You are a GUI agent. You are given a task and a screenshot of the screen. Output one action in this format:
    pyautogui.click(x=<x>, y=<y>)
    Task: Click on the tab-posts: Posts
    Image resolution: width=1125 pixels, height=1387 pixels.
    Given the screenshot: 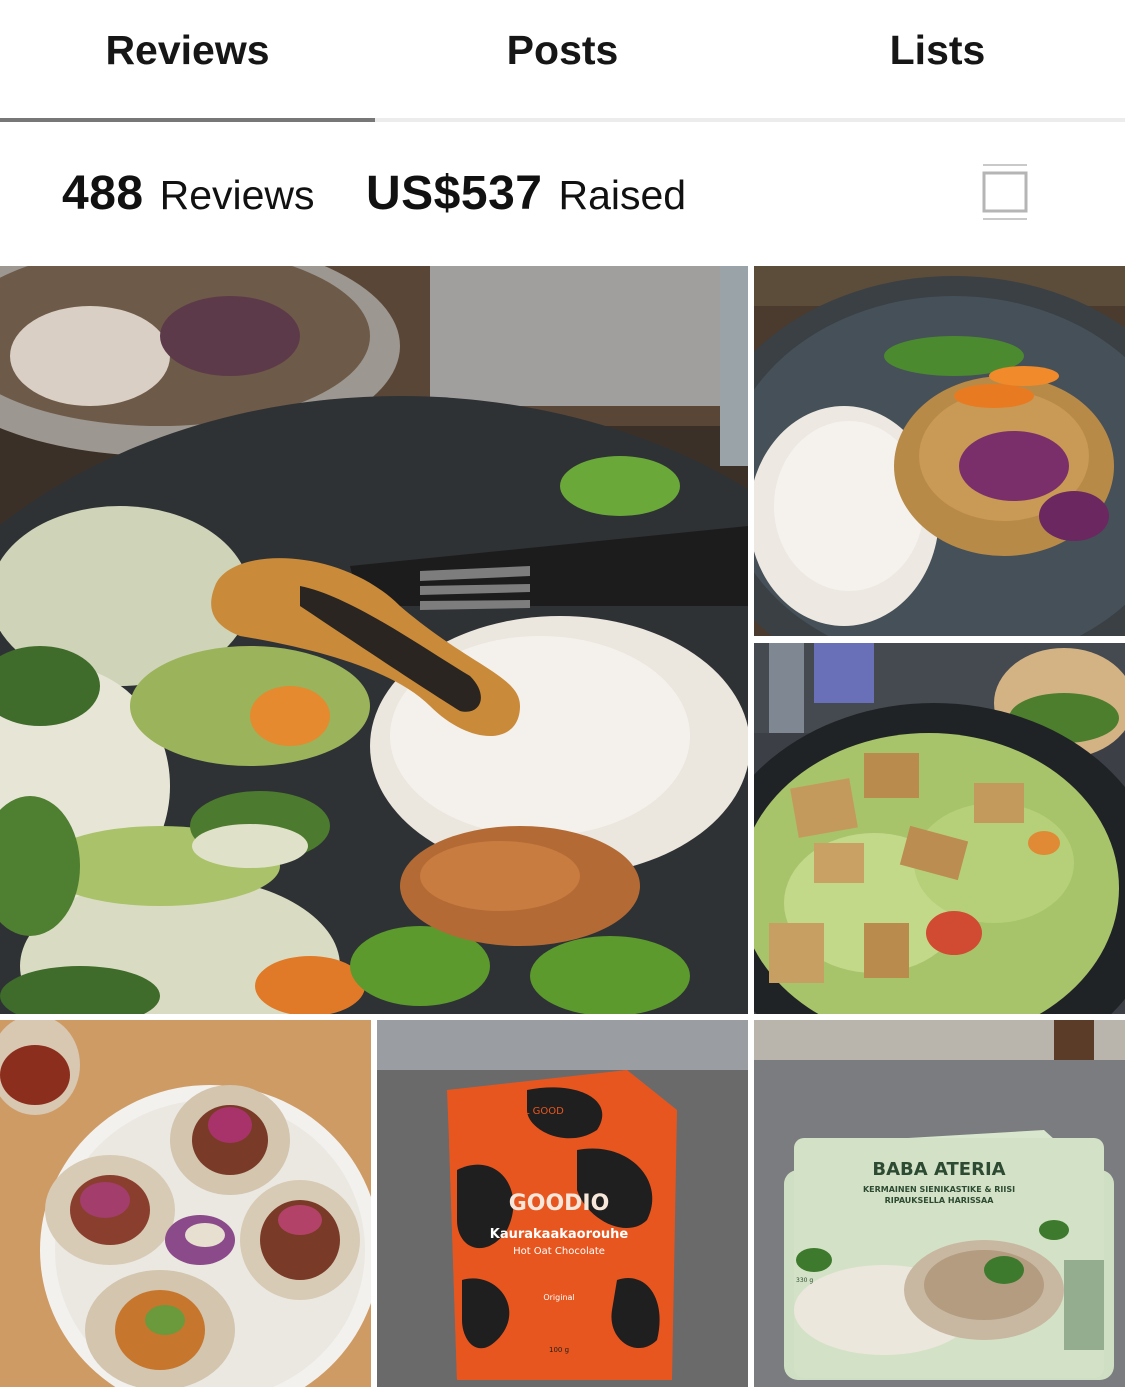 What is the action you would take?
    pyautogui.click(x=562, y=59)
    